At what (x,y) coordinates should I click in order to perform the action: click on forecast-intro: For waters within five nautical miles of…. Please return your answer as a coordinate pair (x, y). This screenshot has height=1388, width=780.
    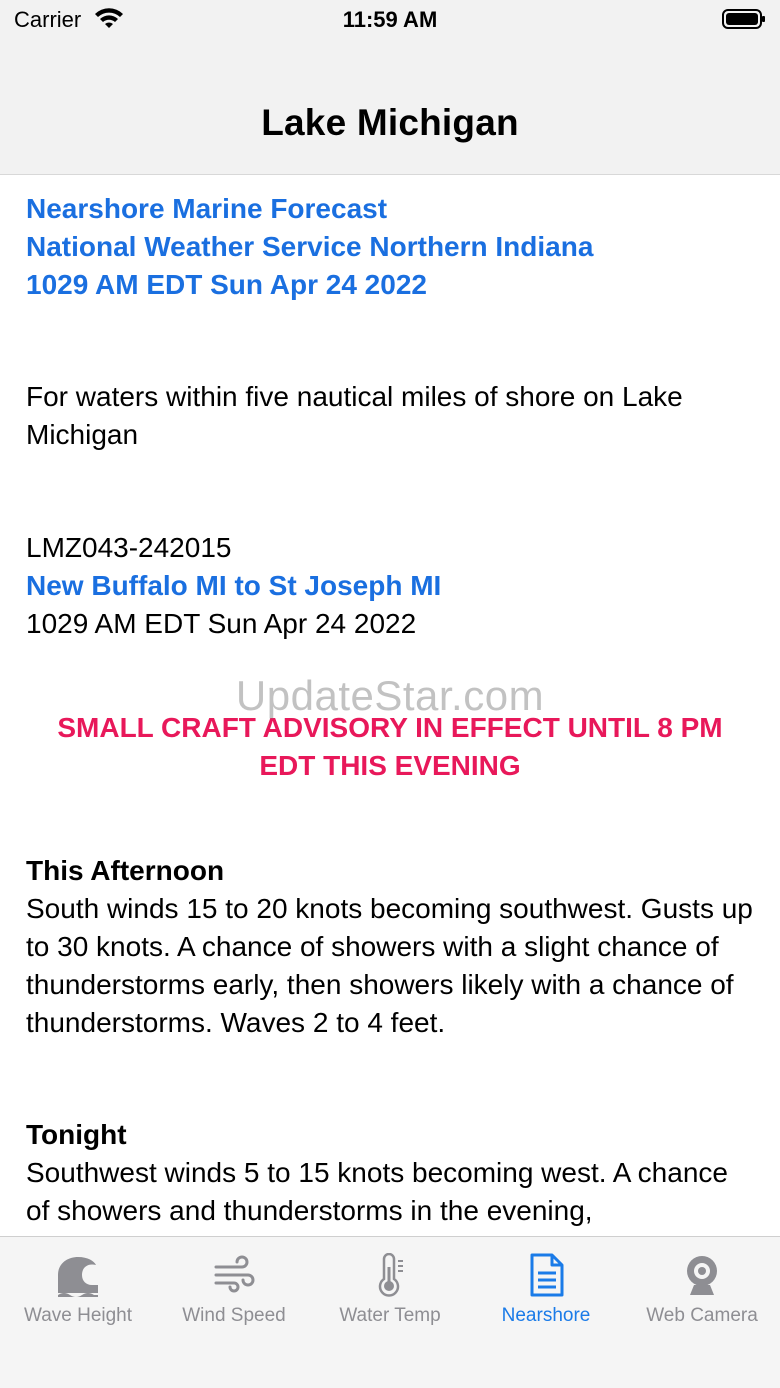
    Looking at the image, I should click on (354, 415).